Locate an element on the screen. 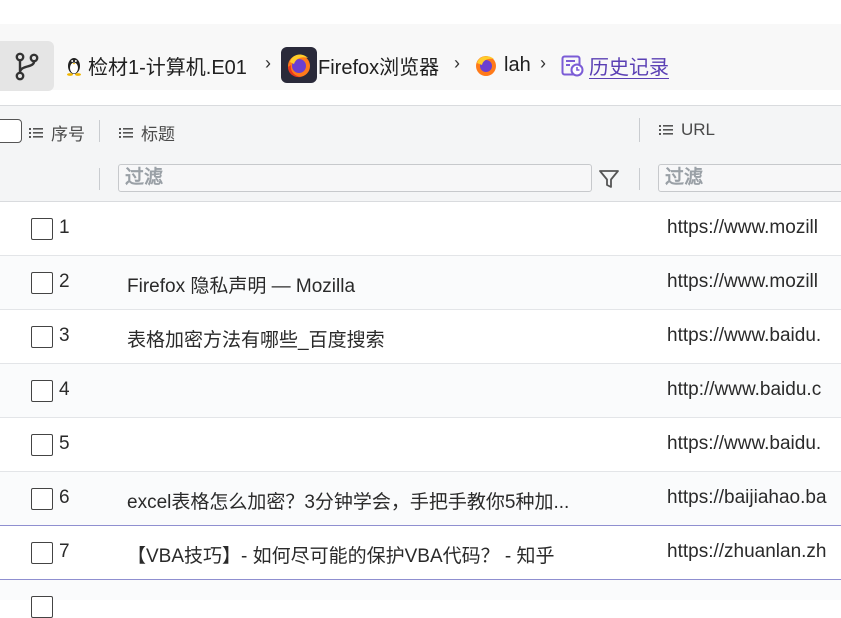 The image size is (841, 618). column-label: 序号 is located at coordinates (68, 134).